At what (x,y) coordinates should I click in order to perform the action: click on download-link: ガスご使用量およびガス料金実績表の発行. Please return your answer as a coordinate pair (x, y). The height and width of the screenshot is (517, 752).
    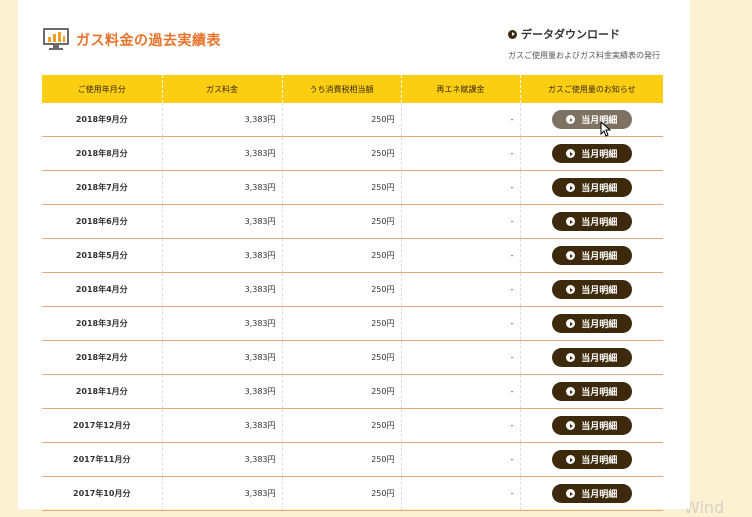
    Looking at the image, I should click on (588, 55).